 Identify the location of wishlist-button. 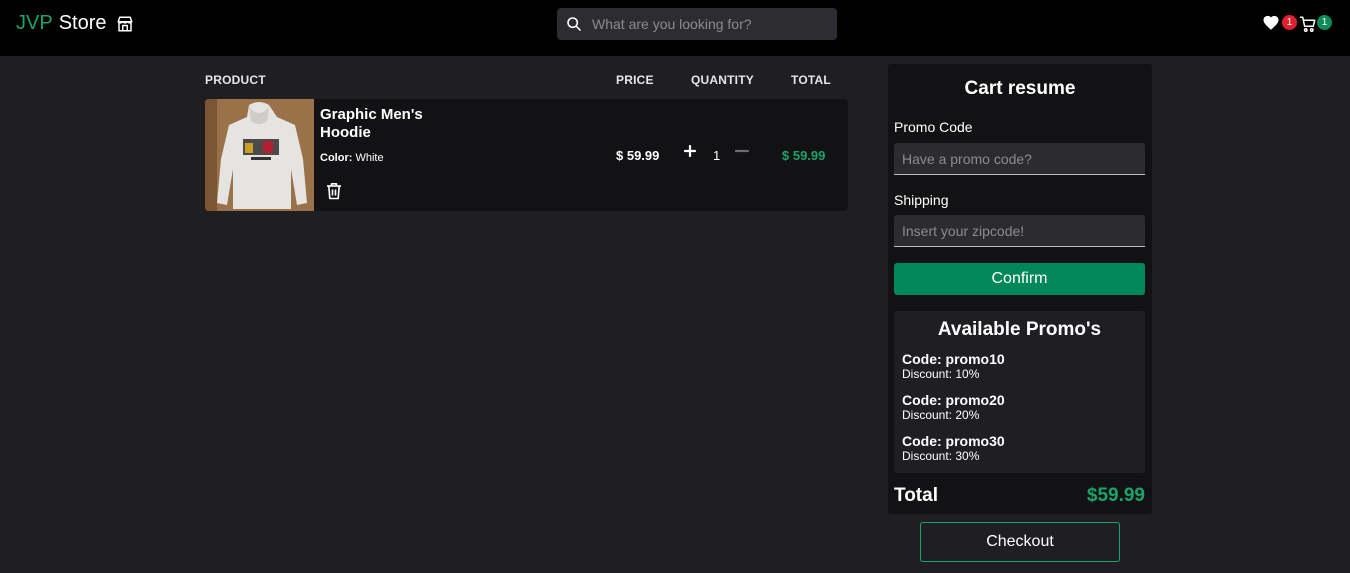
(1271, 25).